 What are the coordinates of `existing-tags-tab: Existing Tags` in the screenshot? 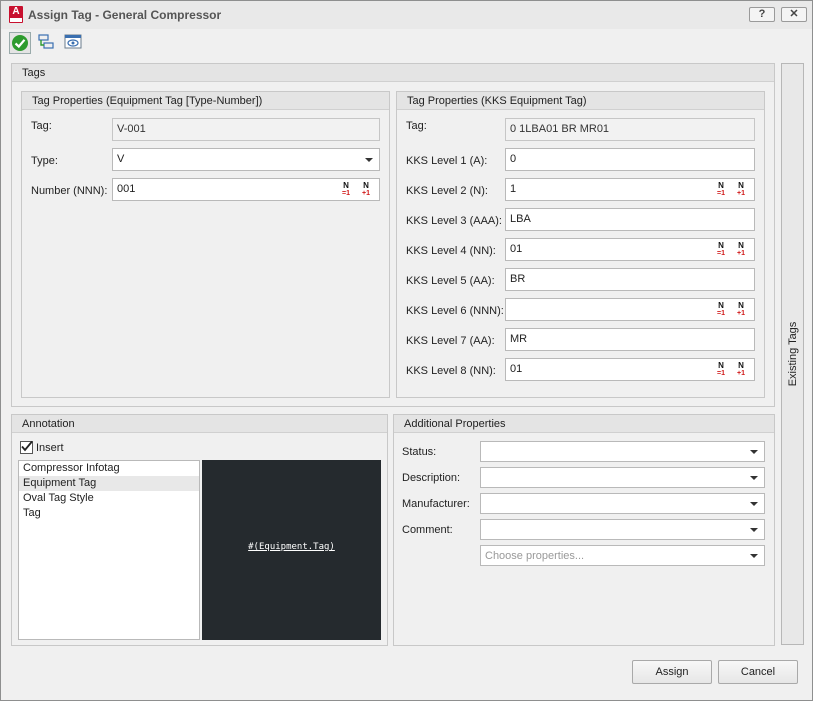 It's located at (792, 354).